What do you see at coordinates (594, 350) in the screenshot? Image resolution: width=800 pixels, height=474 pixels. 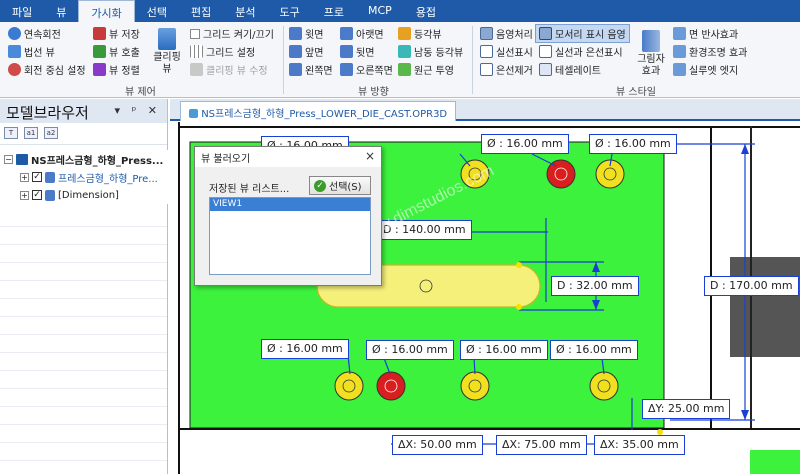 I see `dim-label-bot-4: Ø : 16.00 mm` at bounding box center [594, 350].